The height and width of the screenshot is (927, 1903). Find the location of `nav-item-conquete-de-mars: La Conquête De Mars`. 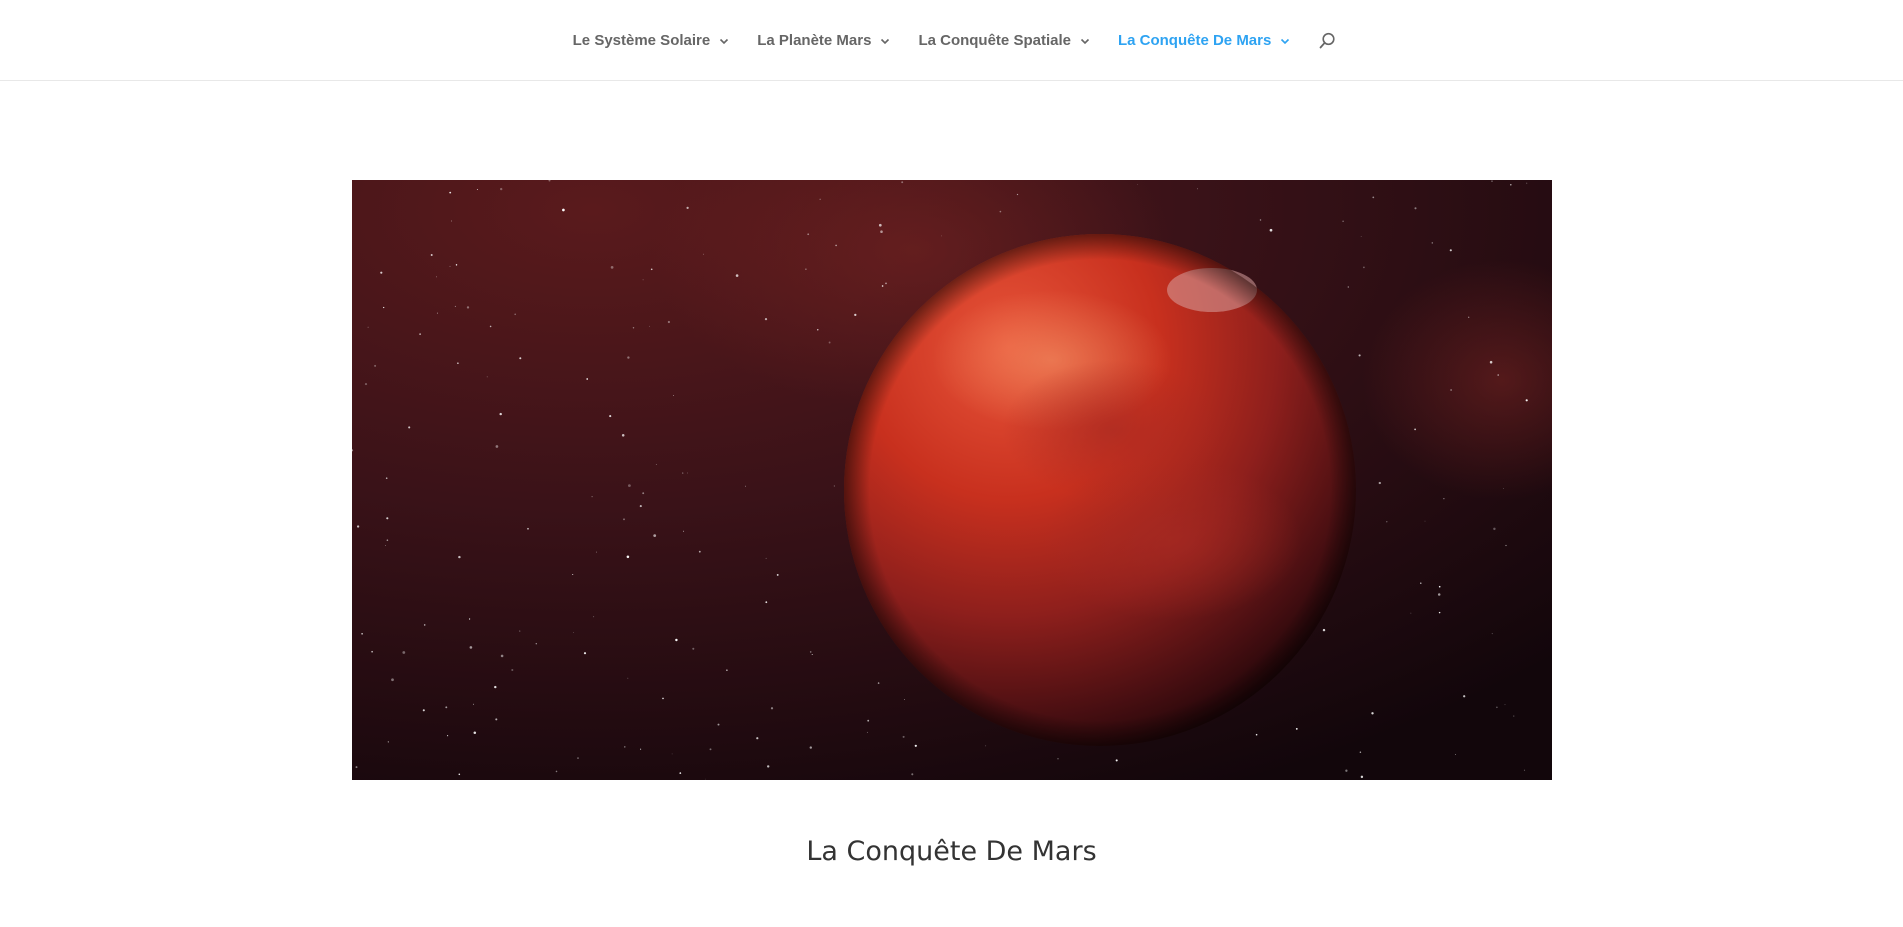

nav-item-conquete-de-mars: La Conquête De Mars is located at coordinates (1204, 40).